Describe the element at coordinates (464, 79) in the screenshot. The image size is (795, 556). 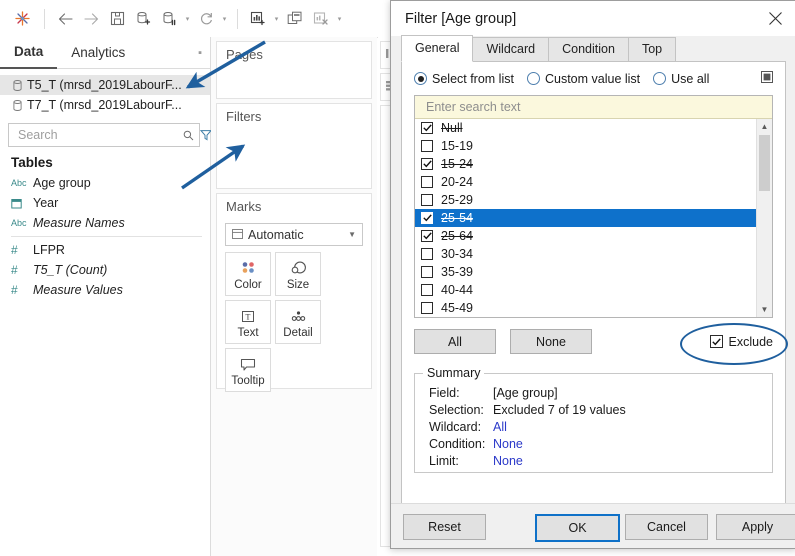
I see `radio-select-from-list: Select from list` at that location.